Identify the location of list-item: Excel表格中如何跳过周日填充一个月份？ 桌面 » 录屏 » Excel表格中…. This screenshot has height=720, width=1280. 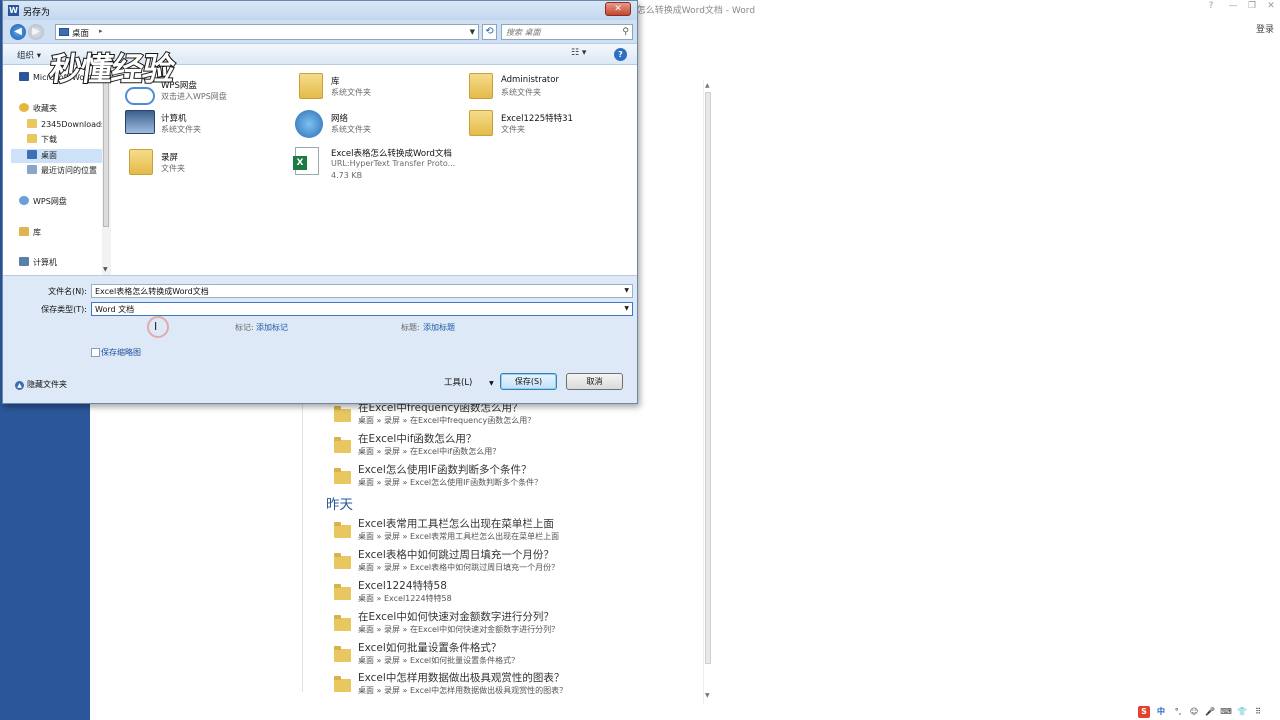
(516, 564).